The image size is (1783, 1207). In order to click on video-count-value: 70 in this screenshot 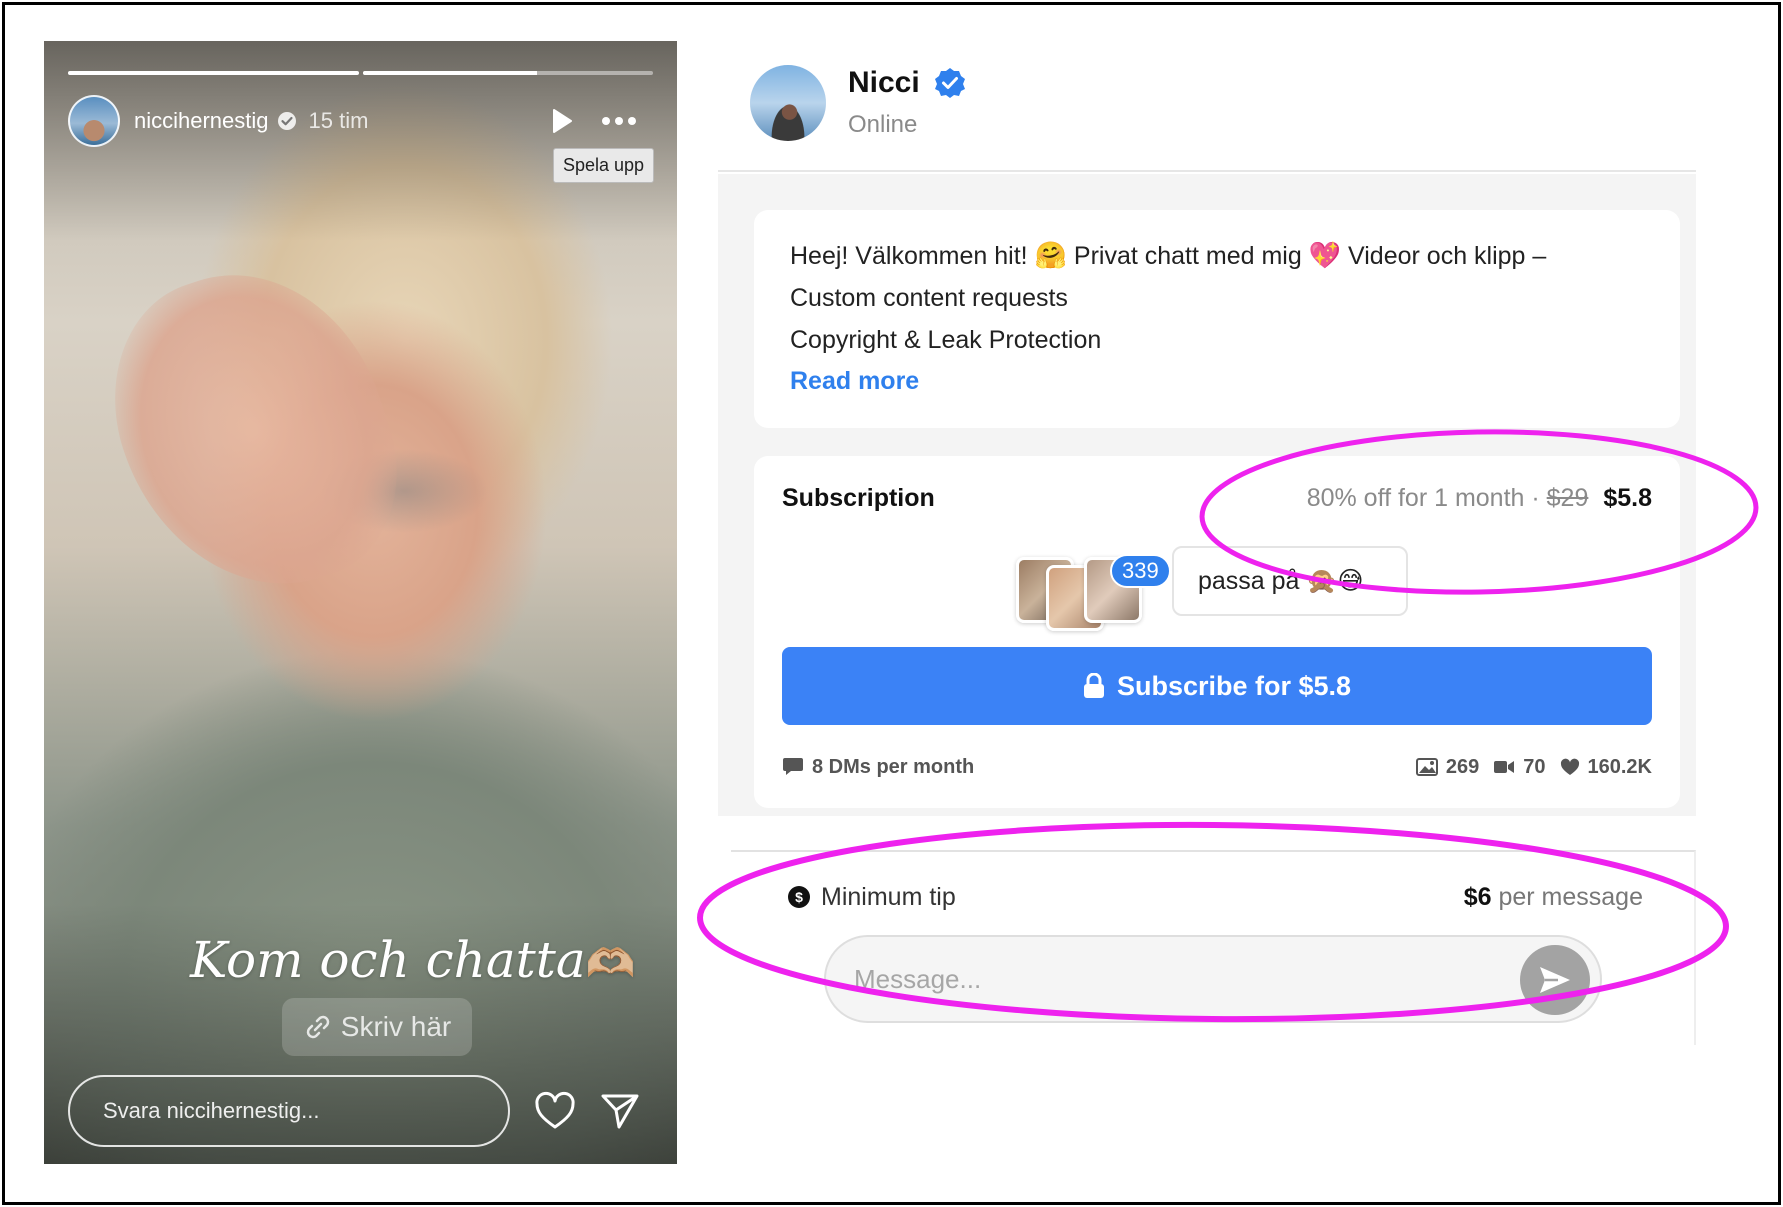, I will do `click(1534, 766)`.